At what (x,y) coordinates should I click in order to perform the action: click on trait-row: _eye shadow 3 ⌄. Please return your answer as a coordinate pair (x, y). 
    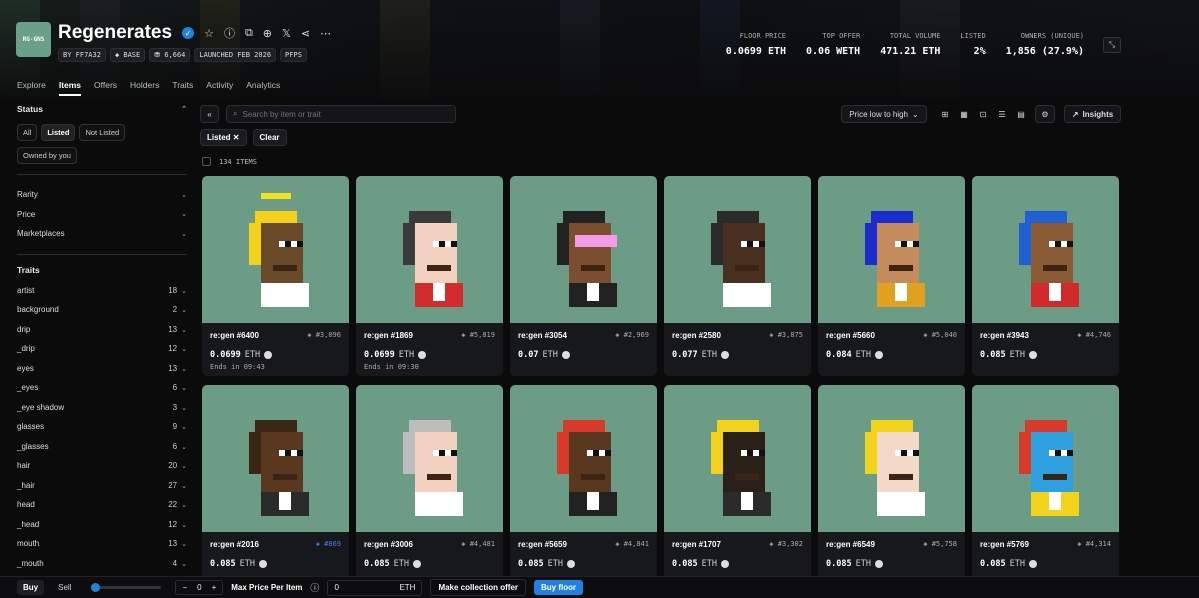
    Looking at the image, I should click on (102, 408).